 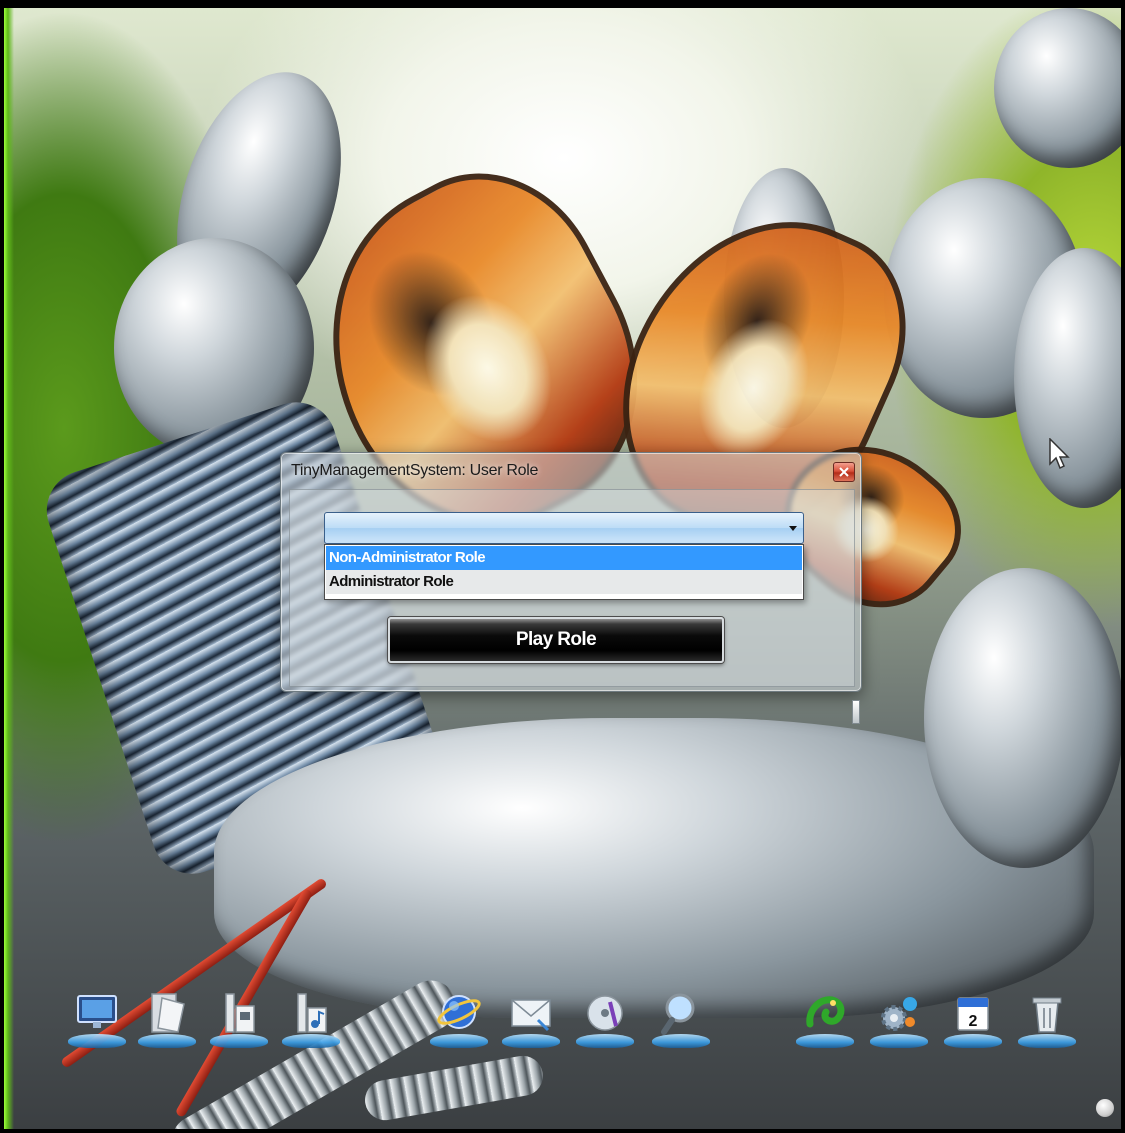 What do you see at coordinates (556, 640) in the screenshot?
I see `play-role-button: Play Role` at bounding box center [556, 640].